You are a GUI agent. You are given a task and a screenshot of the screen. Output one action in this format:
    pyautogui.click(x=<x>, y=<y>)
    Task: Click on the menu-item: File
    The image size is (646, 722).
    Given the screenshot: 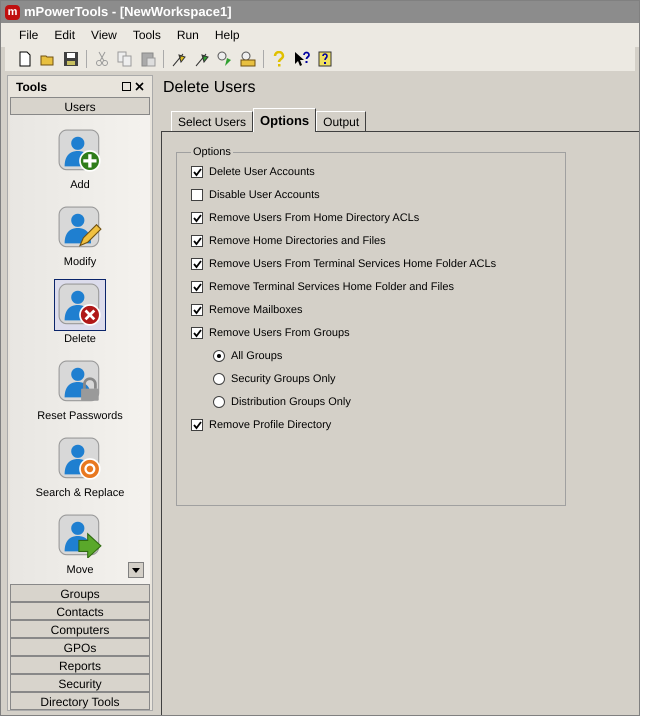 What is the action you would take?
    pyautogui.click(x=28, y=35)
    